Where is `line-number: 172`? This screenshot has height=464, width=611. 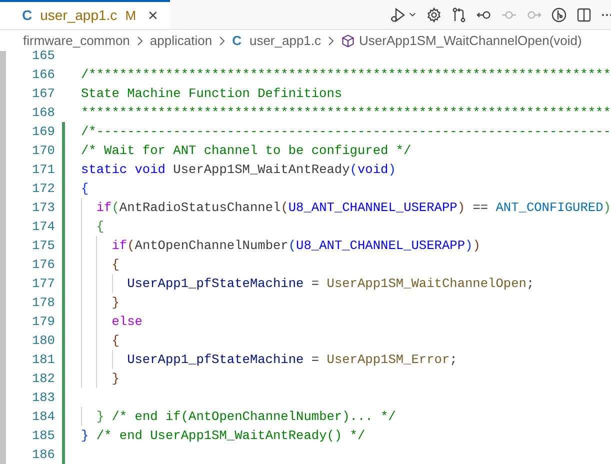 line-number: 172 is located at coordinates (42, 189).